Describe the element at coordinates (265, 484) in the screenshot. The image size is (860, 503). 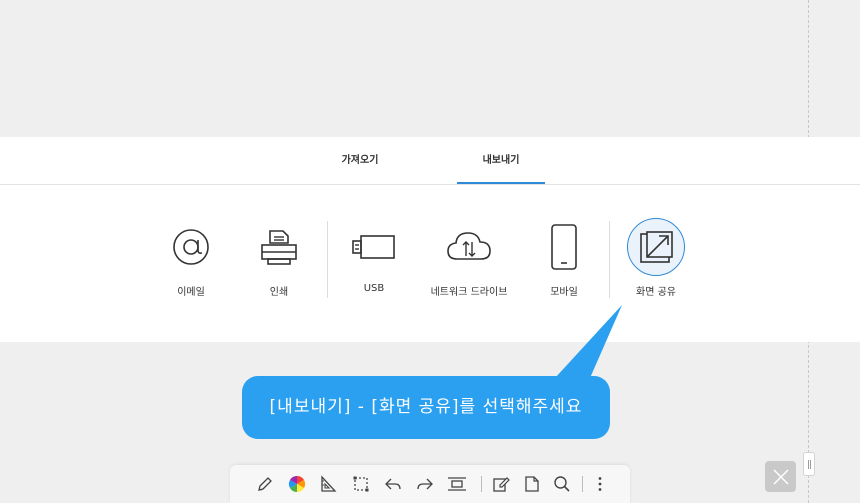
I see `pen-icon` at that location.